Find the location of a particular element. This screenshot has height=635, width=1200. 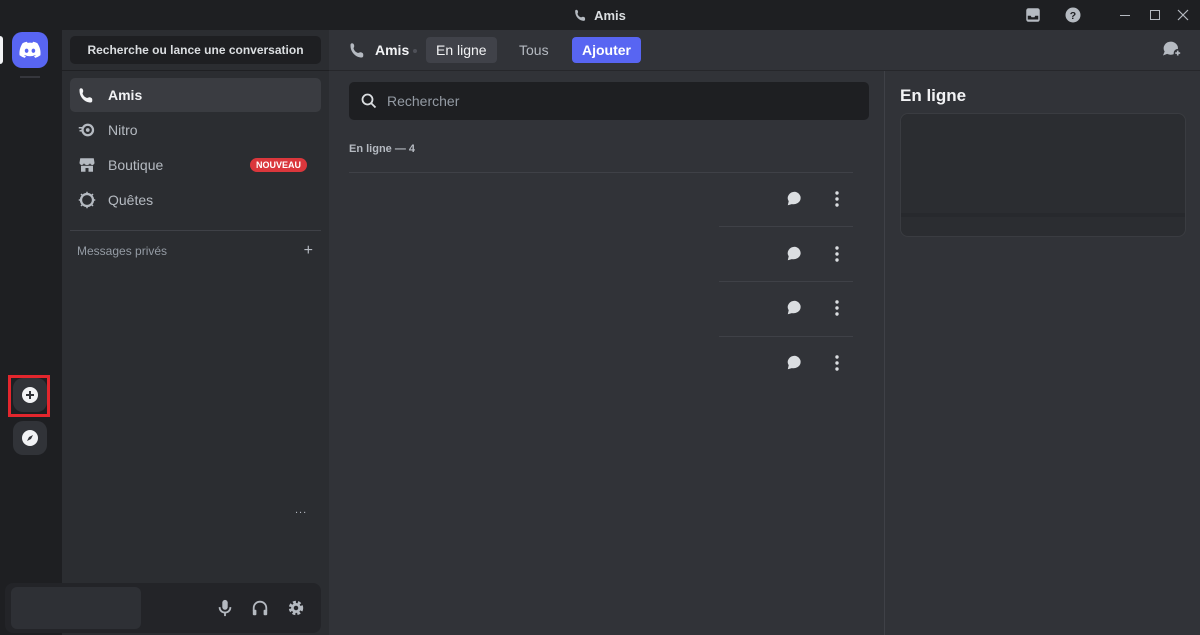

minimize-icon is located at coordinates (1125, 15).